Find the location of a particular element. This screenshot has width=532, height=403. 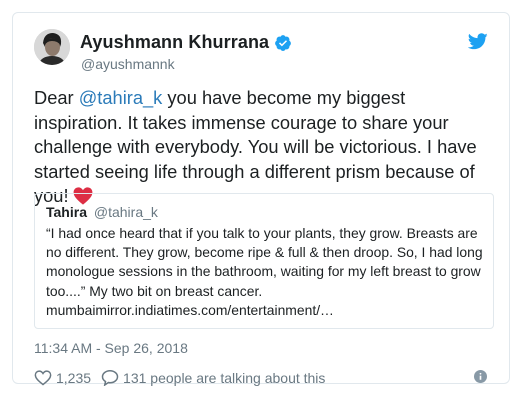

quoted-tweet-header: Tahira @tahira_k is located at coordinates (264, 212).